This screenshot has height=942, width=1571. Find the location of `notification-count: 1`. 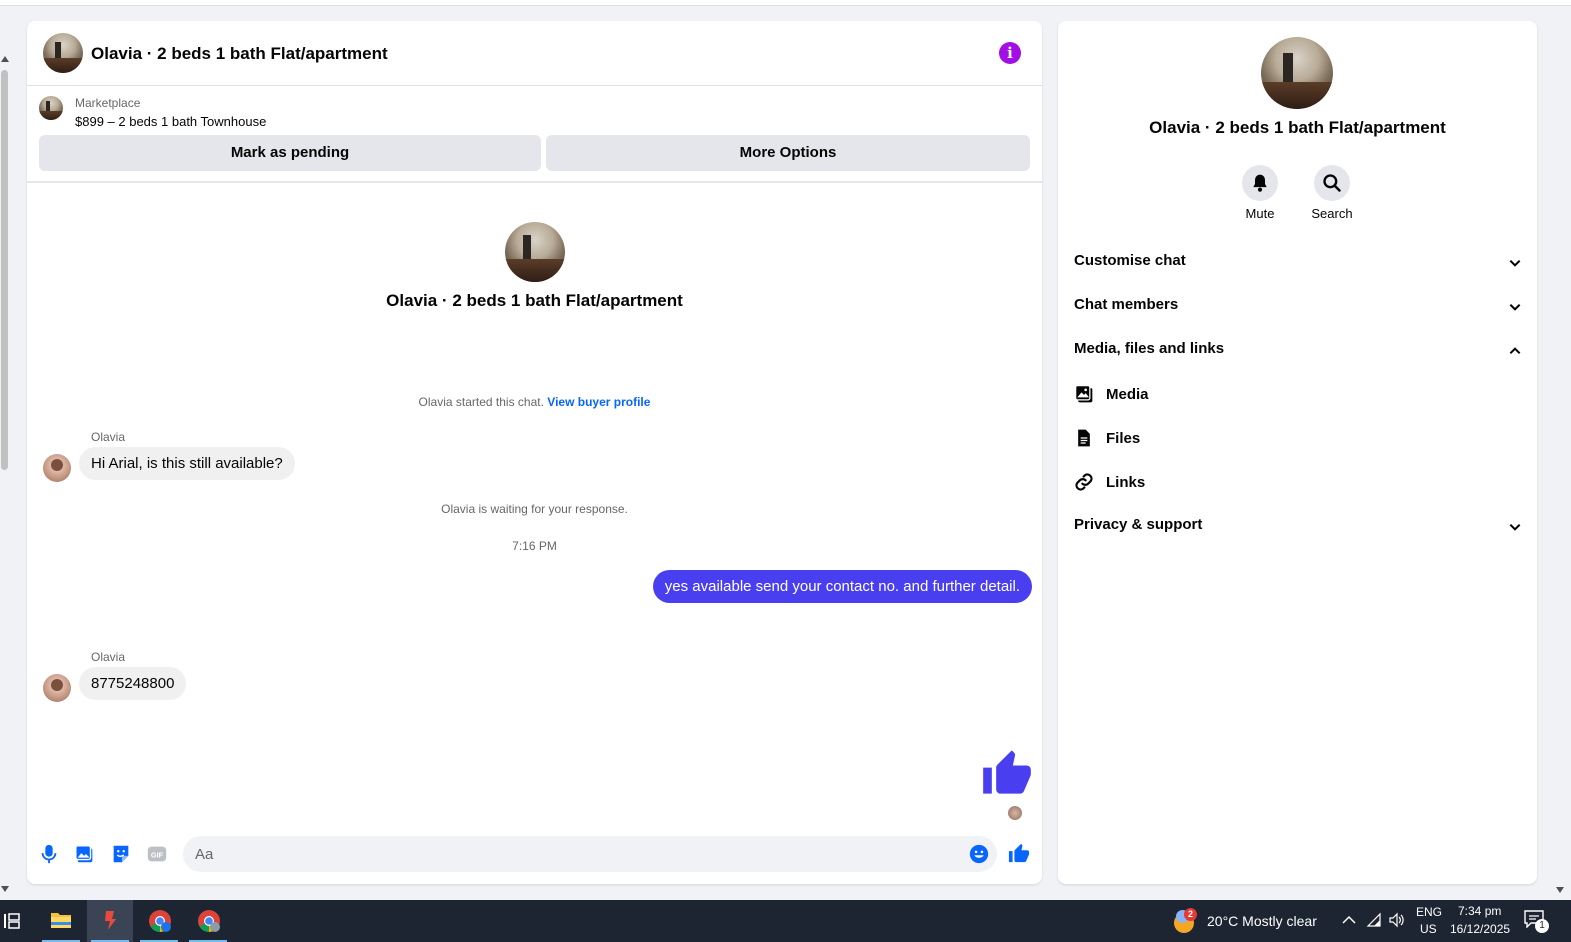

notification-count: 1 is located at coordinates (1542, 926).